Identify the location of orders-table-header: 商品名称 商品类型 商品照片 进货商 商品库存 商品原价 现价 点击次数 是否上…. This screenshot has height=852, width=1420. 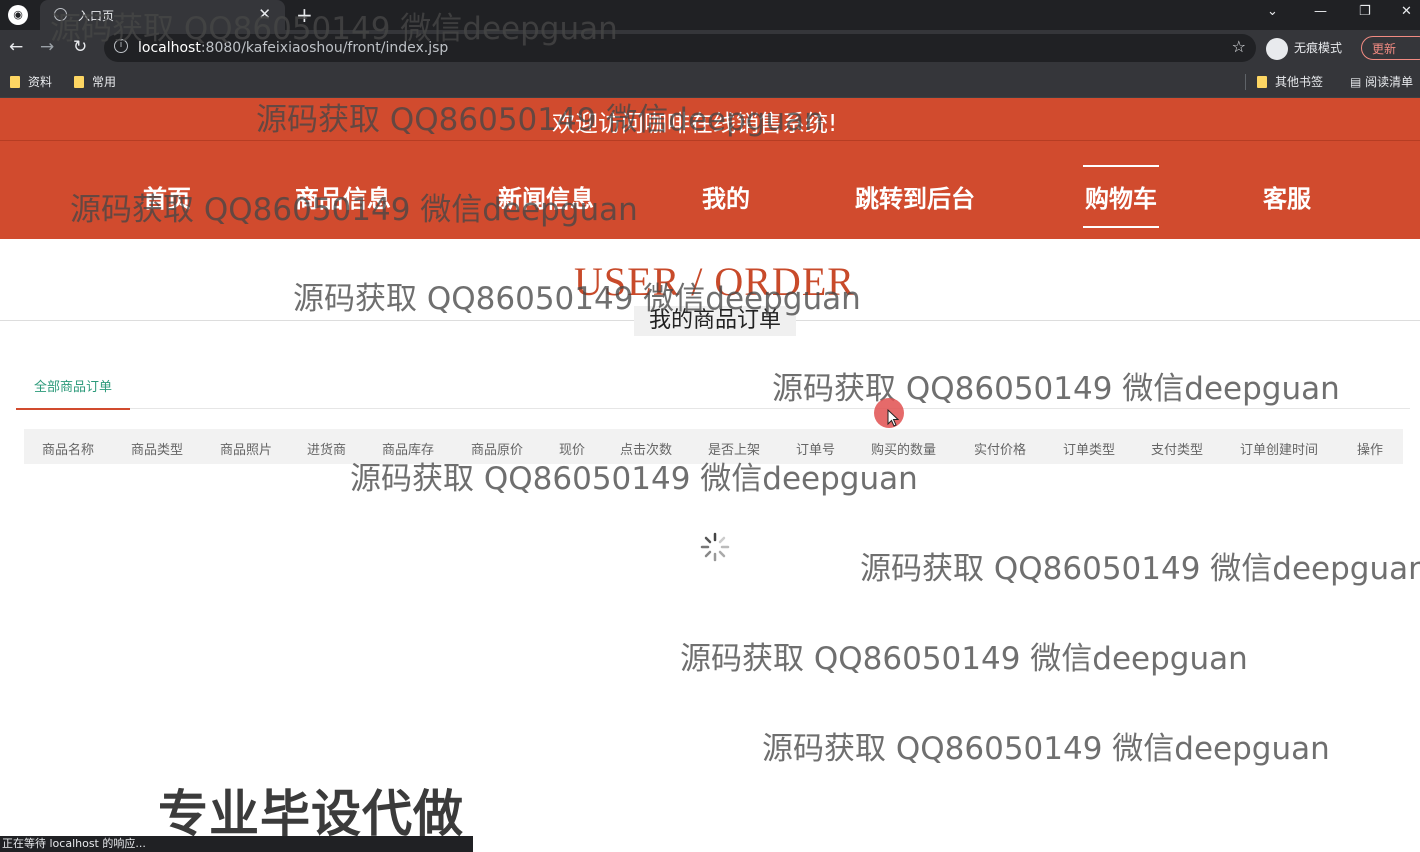
(713, 446).